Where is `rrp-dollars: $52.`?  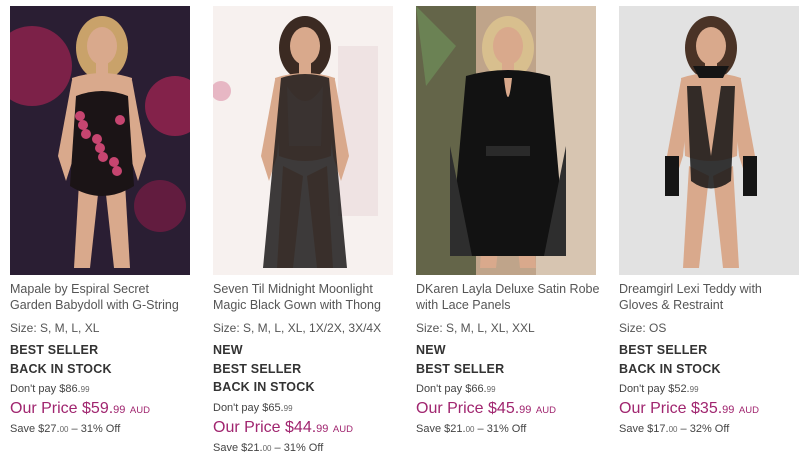 rrp-dollars: $52. is located at coordinates (679, 389).